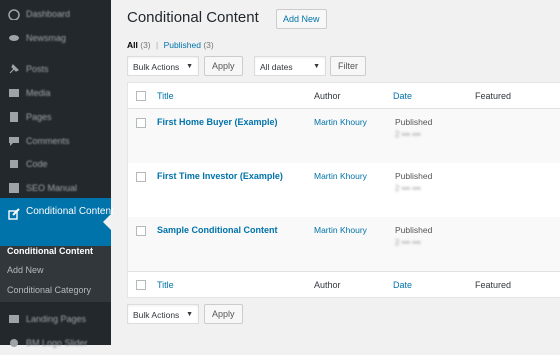  Describe the element at coordinates (14, 141) in the screenshot. I see `comments-icon` at that location.